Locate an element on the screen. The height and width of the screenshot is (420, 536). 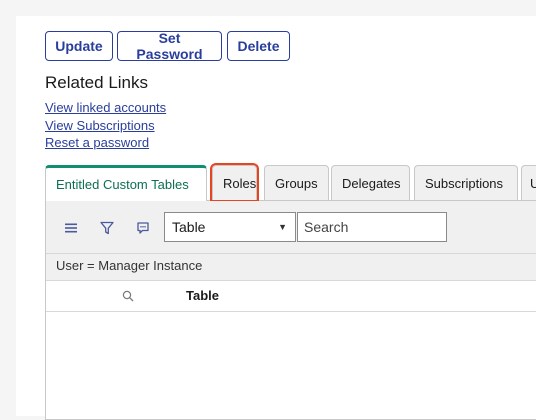
caret-down-icon: ▼ is located at coordinates (282, 227).